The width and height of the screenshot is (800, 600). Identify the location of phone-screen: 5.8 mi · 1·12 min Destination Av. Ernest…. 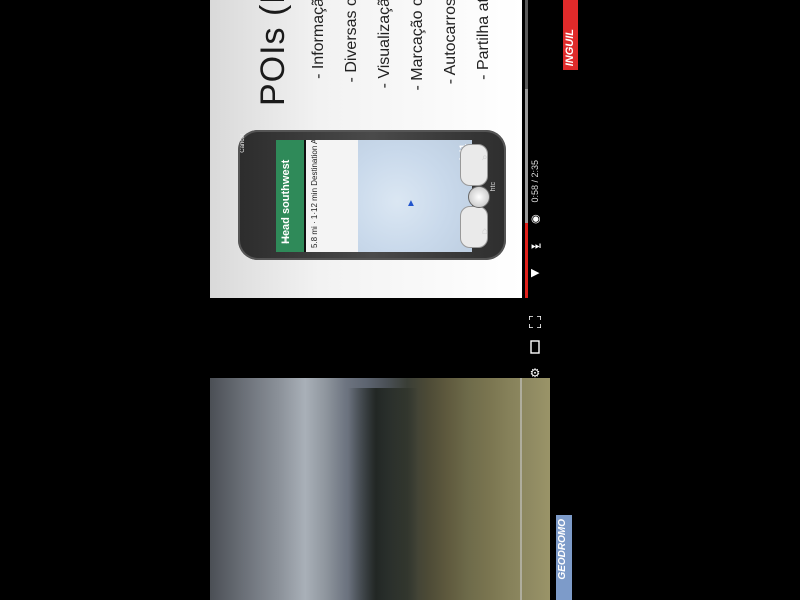
(374, 196).